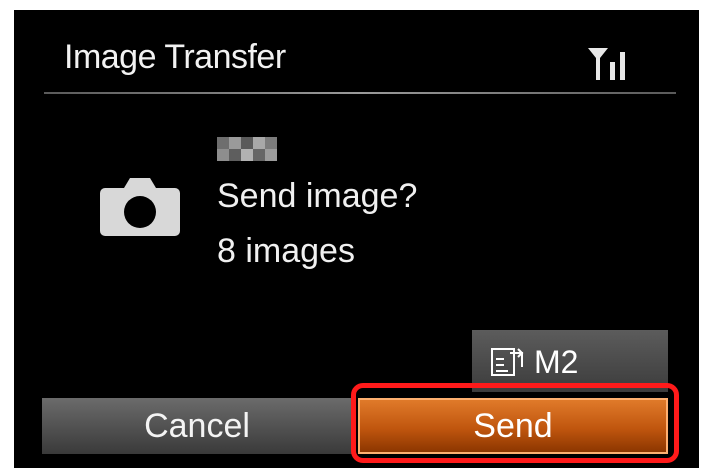 The width and height of the screenshot is (701, 469). What do you see at coordinates (140, 207) in the screenshot?
I see `camera-icon` at bounding box center [140, 207].